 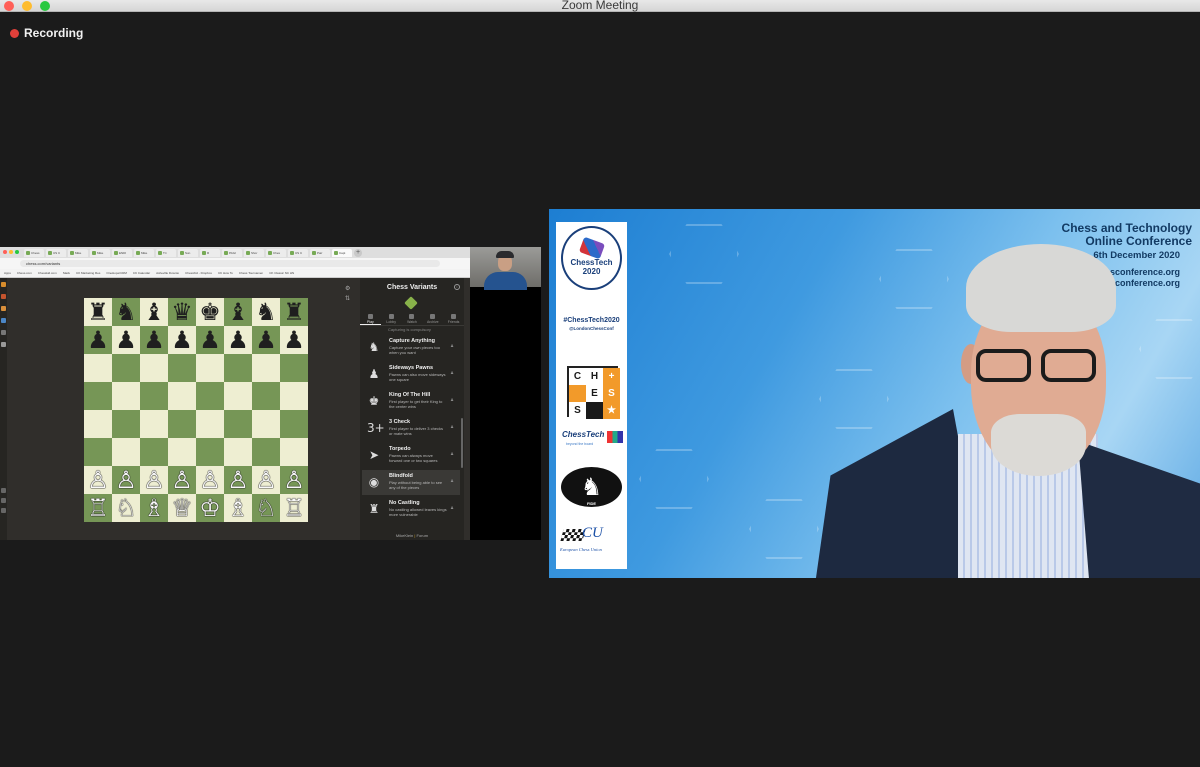 I want to click on bookmark-item: CK Classic NC HN, so click(x=281, y=273).